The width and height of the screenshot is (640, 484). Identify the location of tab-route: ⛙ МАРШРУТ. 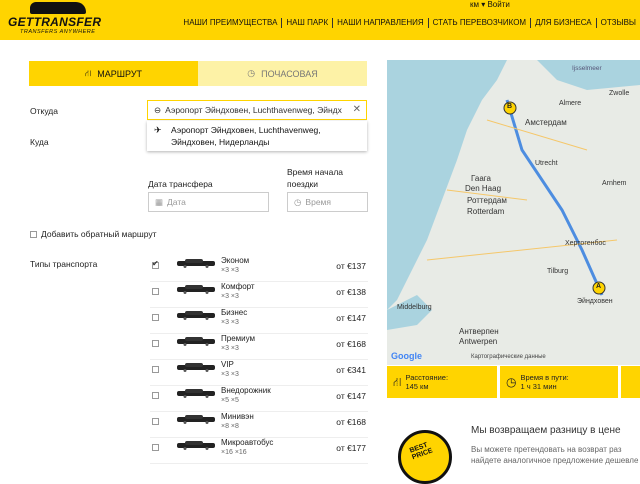
(113, 73).